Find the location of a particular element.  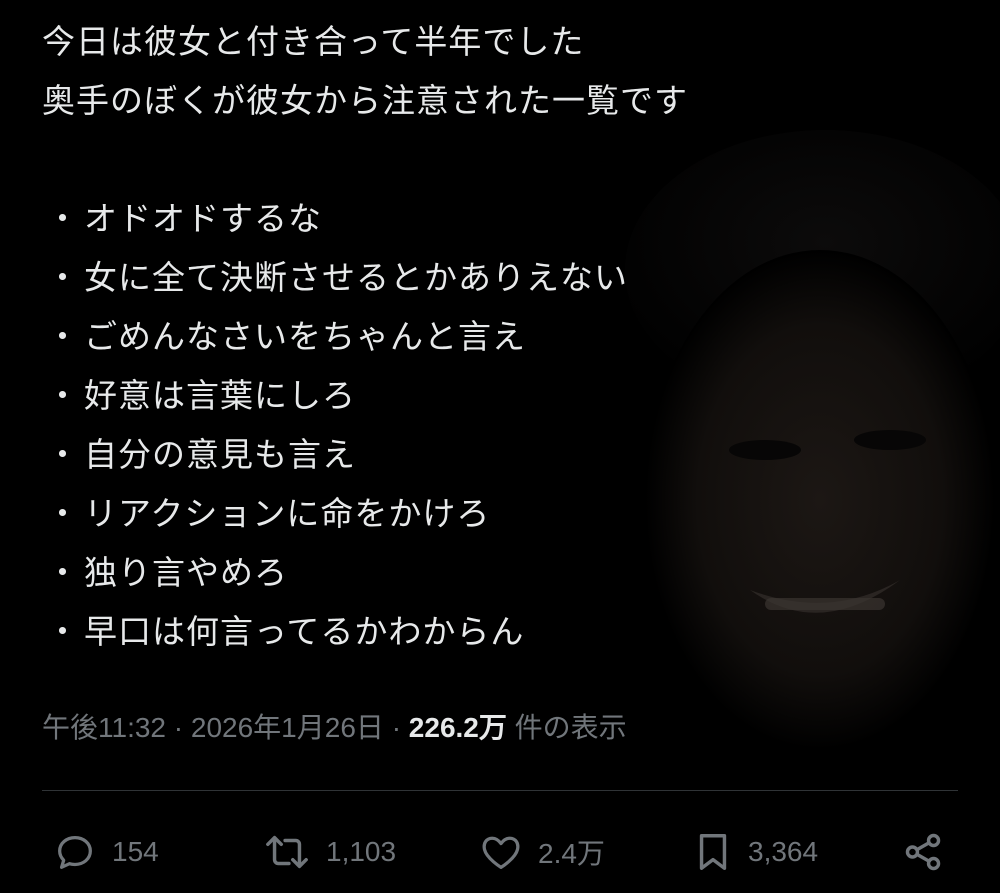

list-item: ・早口は何言ってるかわからん is located at coordinates (492, 631).